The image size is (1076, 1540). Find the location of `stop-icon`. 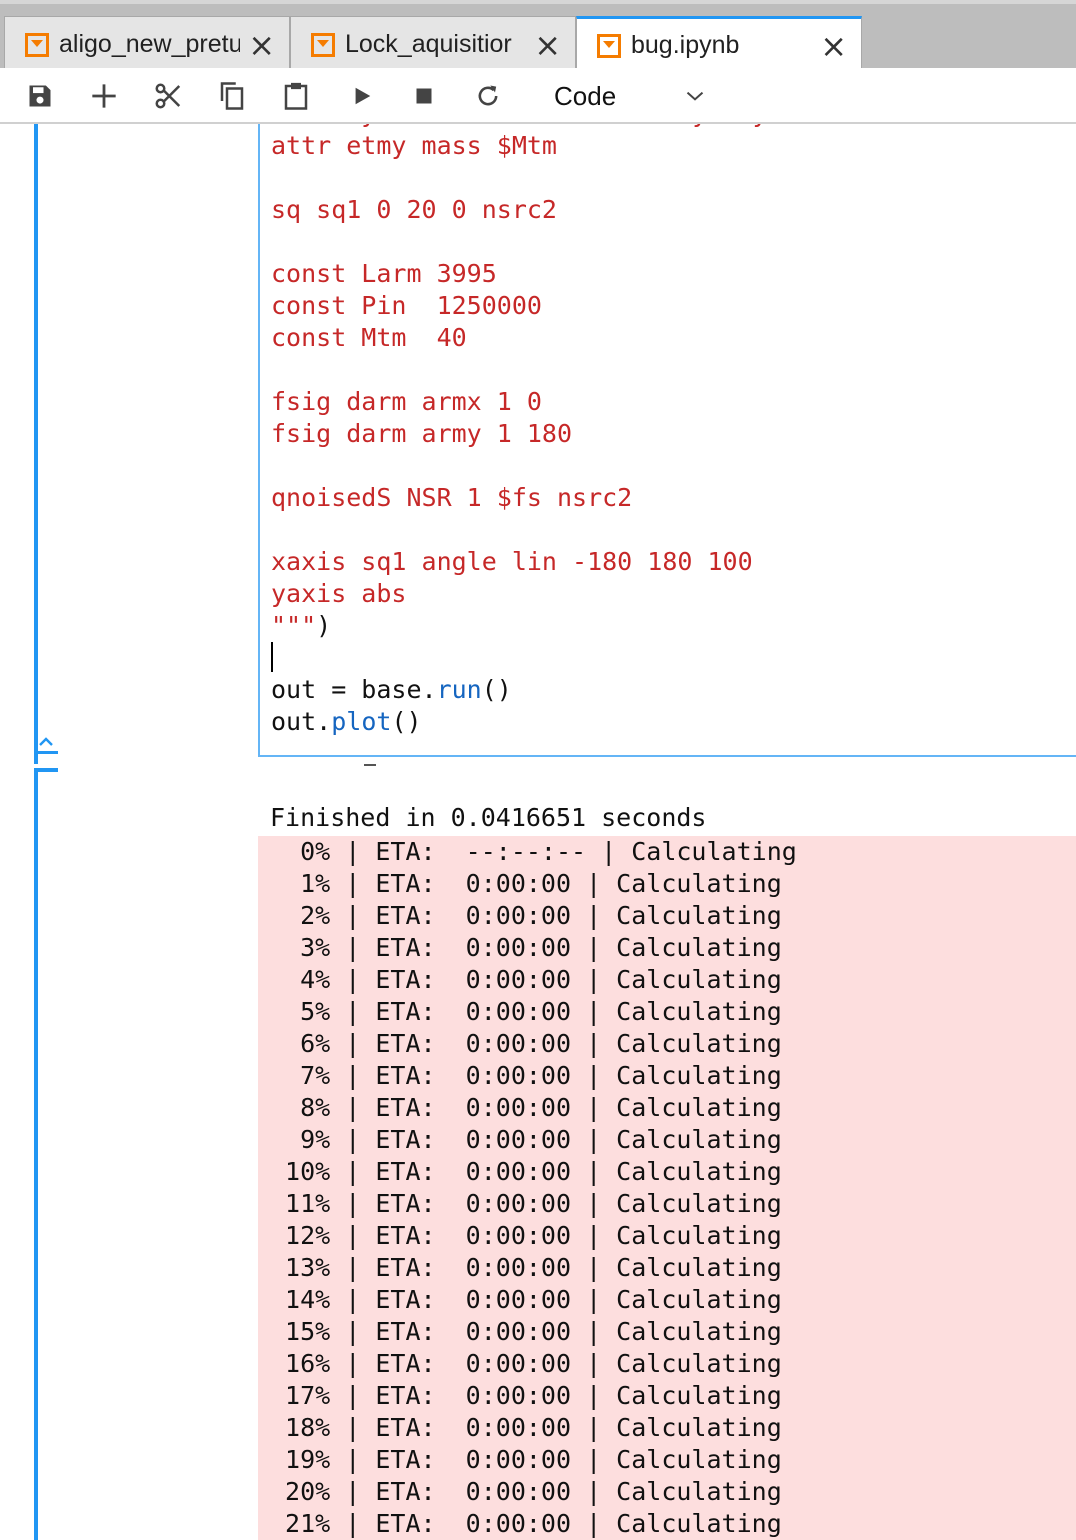

stop-icon is located at coordinates (424, 96).